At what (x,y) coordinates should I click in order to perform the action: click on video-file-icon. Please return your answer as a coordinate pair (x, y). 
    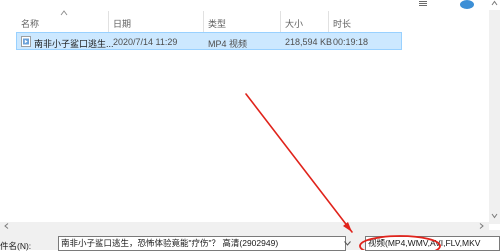
    Looking at the image, I should click on (26, 41).